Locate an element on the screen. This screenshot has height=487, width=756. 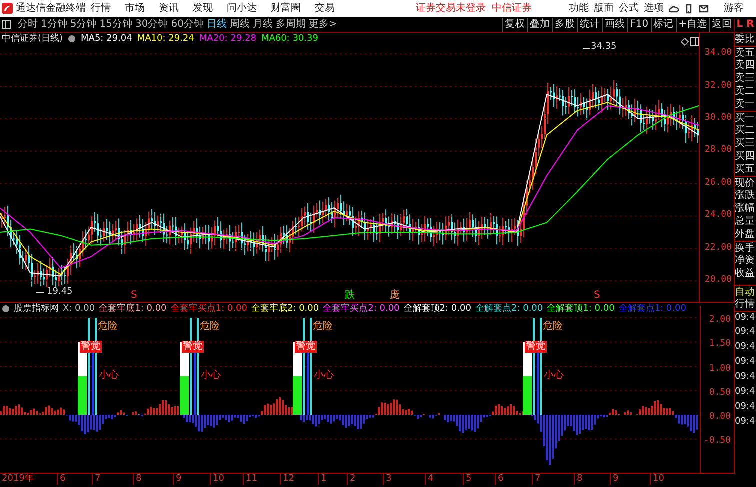
menu-item: 财富圈 is located at coordinates (286, 8).